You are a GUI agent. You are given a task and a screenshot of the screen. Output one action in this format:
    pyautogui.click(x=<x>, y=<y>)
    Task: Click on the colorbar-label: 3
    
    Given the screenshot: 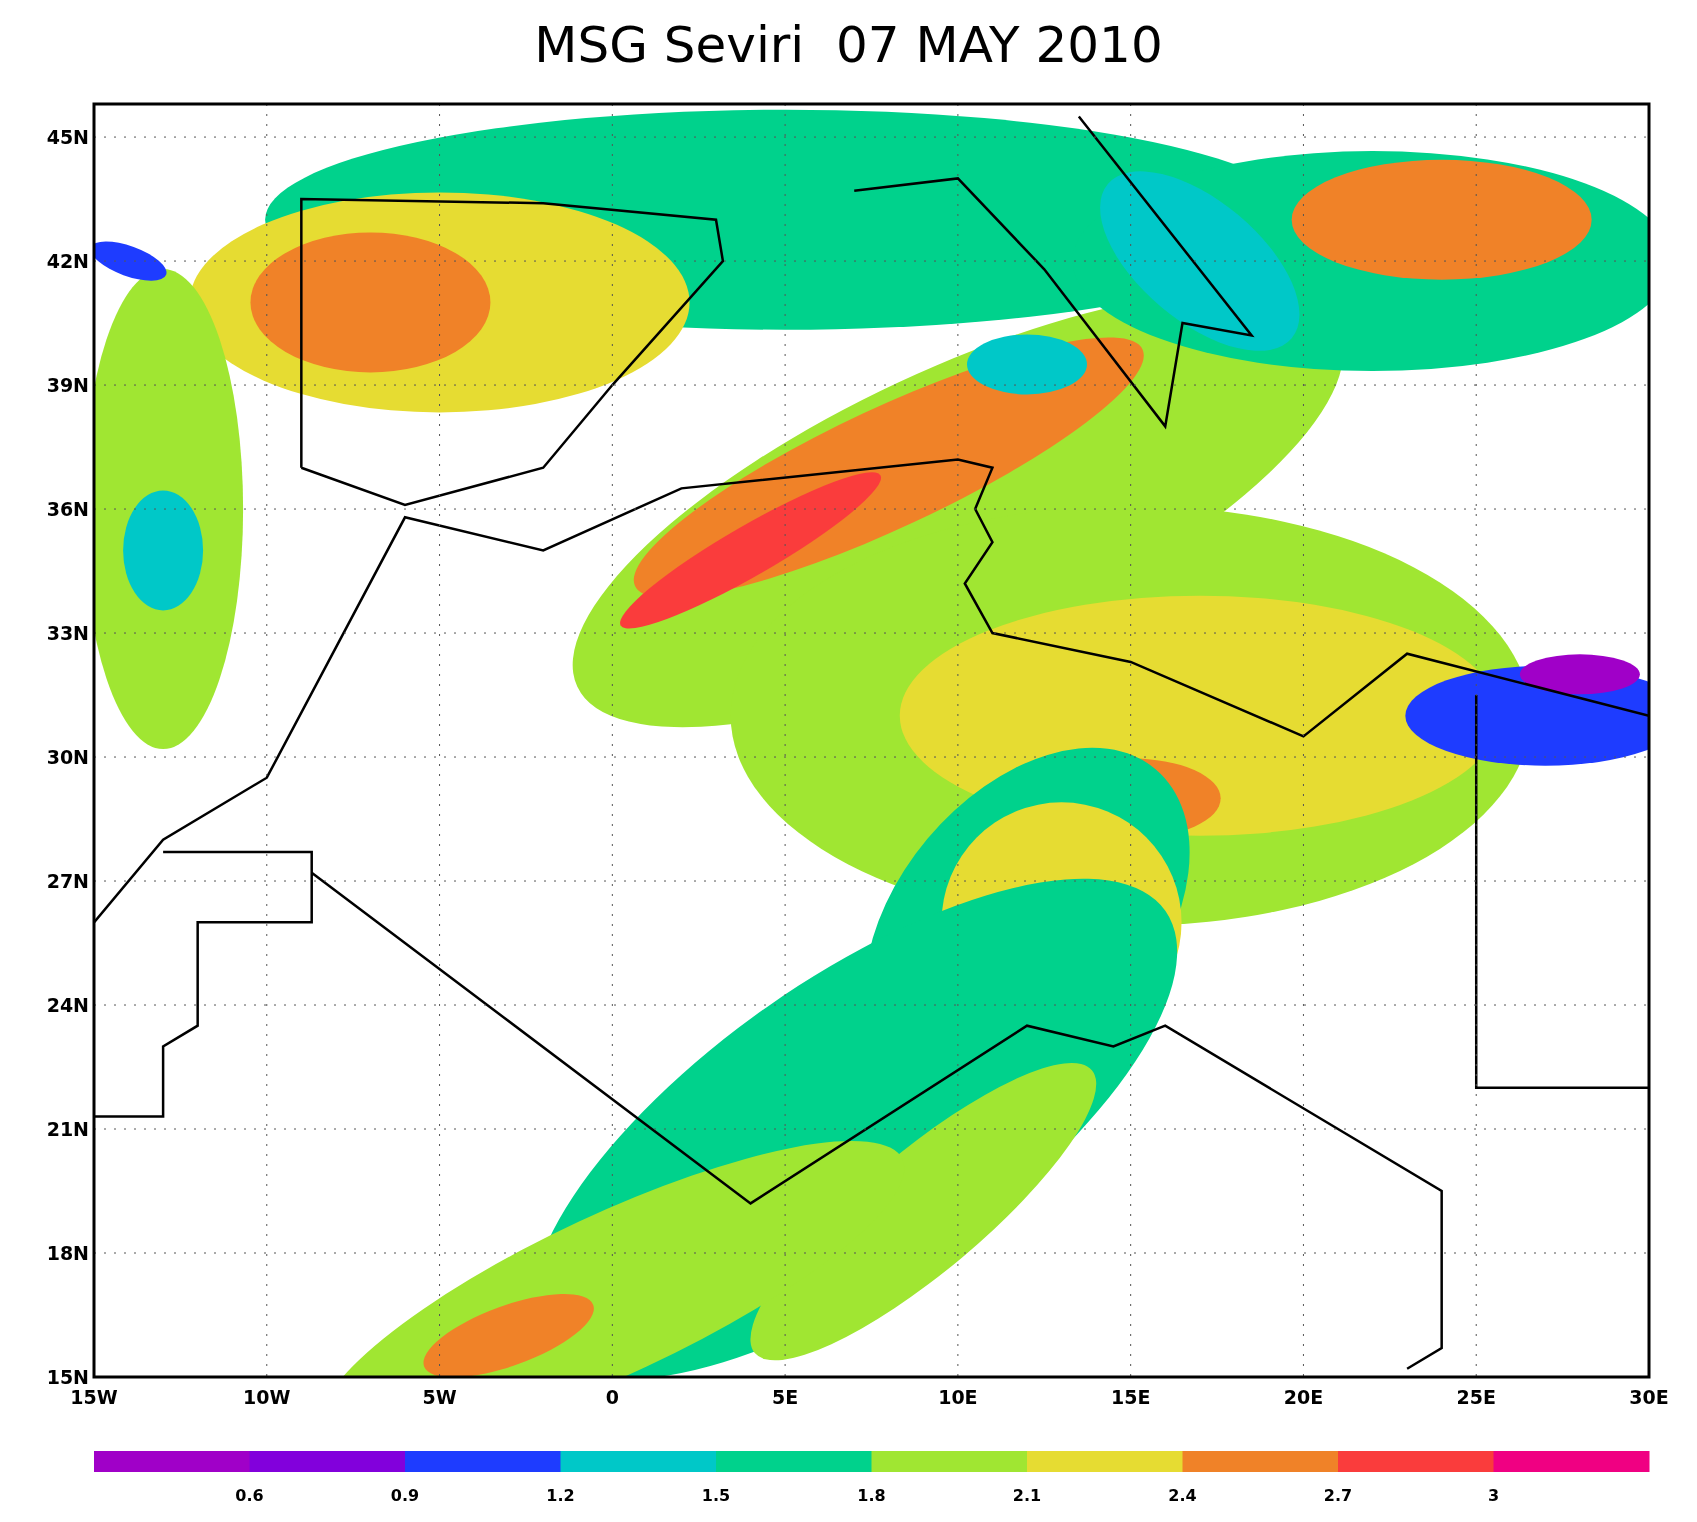 What is the action you would take?
    pyautogui.click(x=1493, y=1495)
    